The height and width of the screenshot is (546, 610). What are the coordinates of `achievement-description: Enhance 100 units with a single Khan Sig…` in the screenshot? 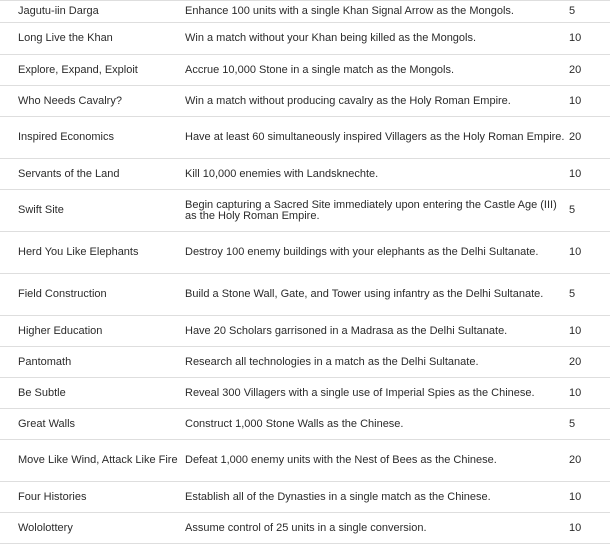 It's located at (377, 11).